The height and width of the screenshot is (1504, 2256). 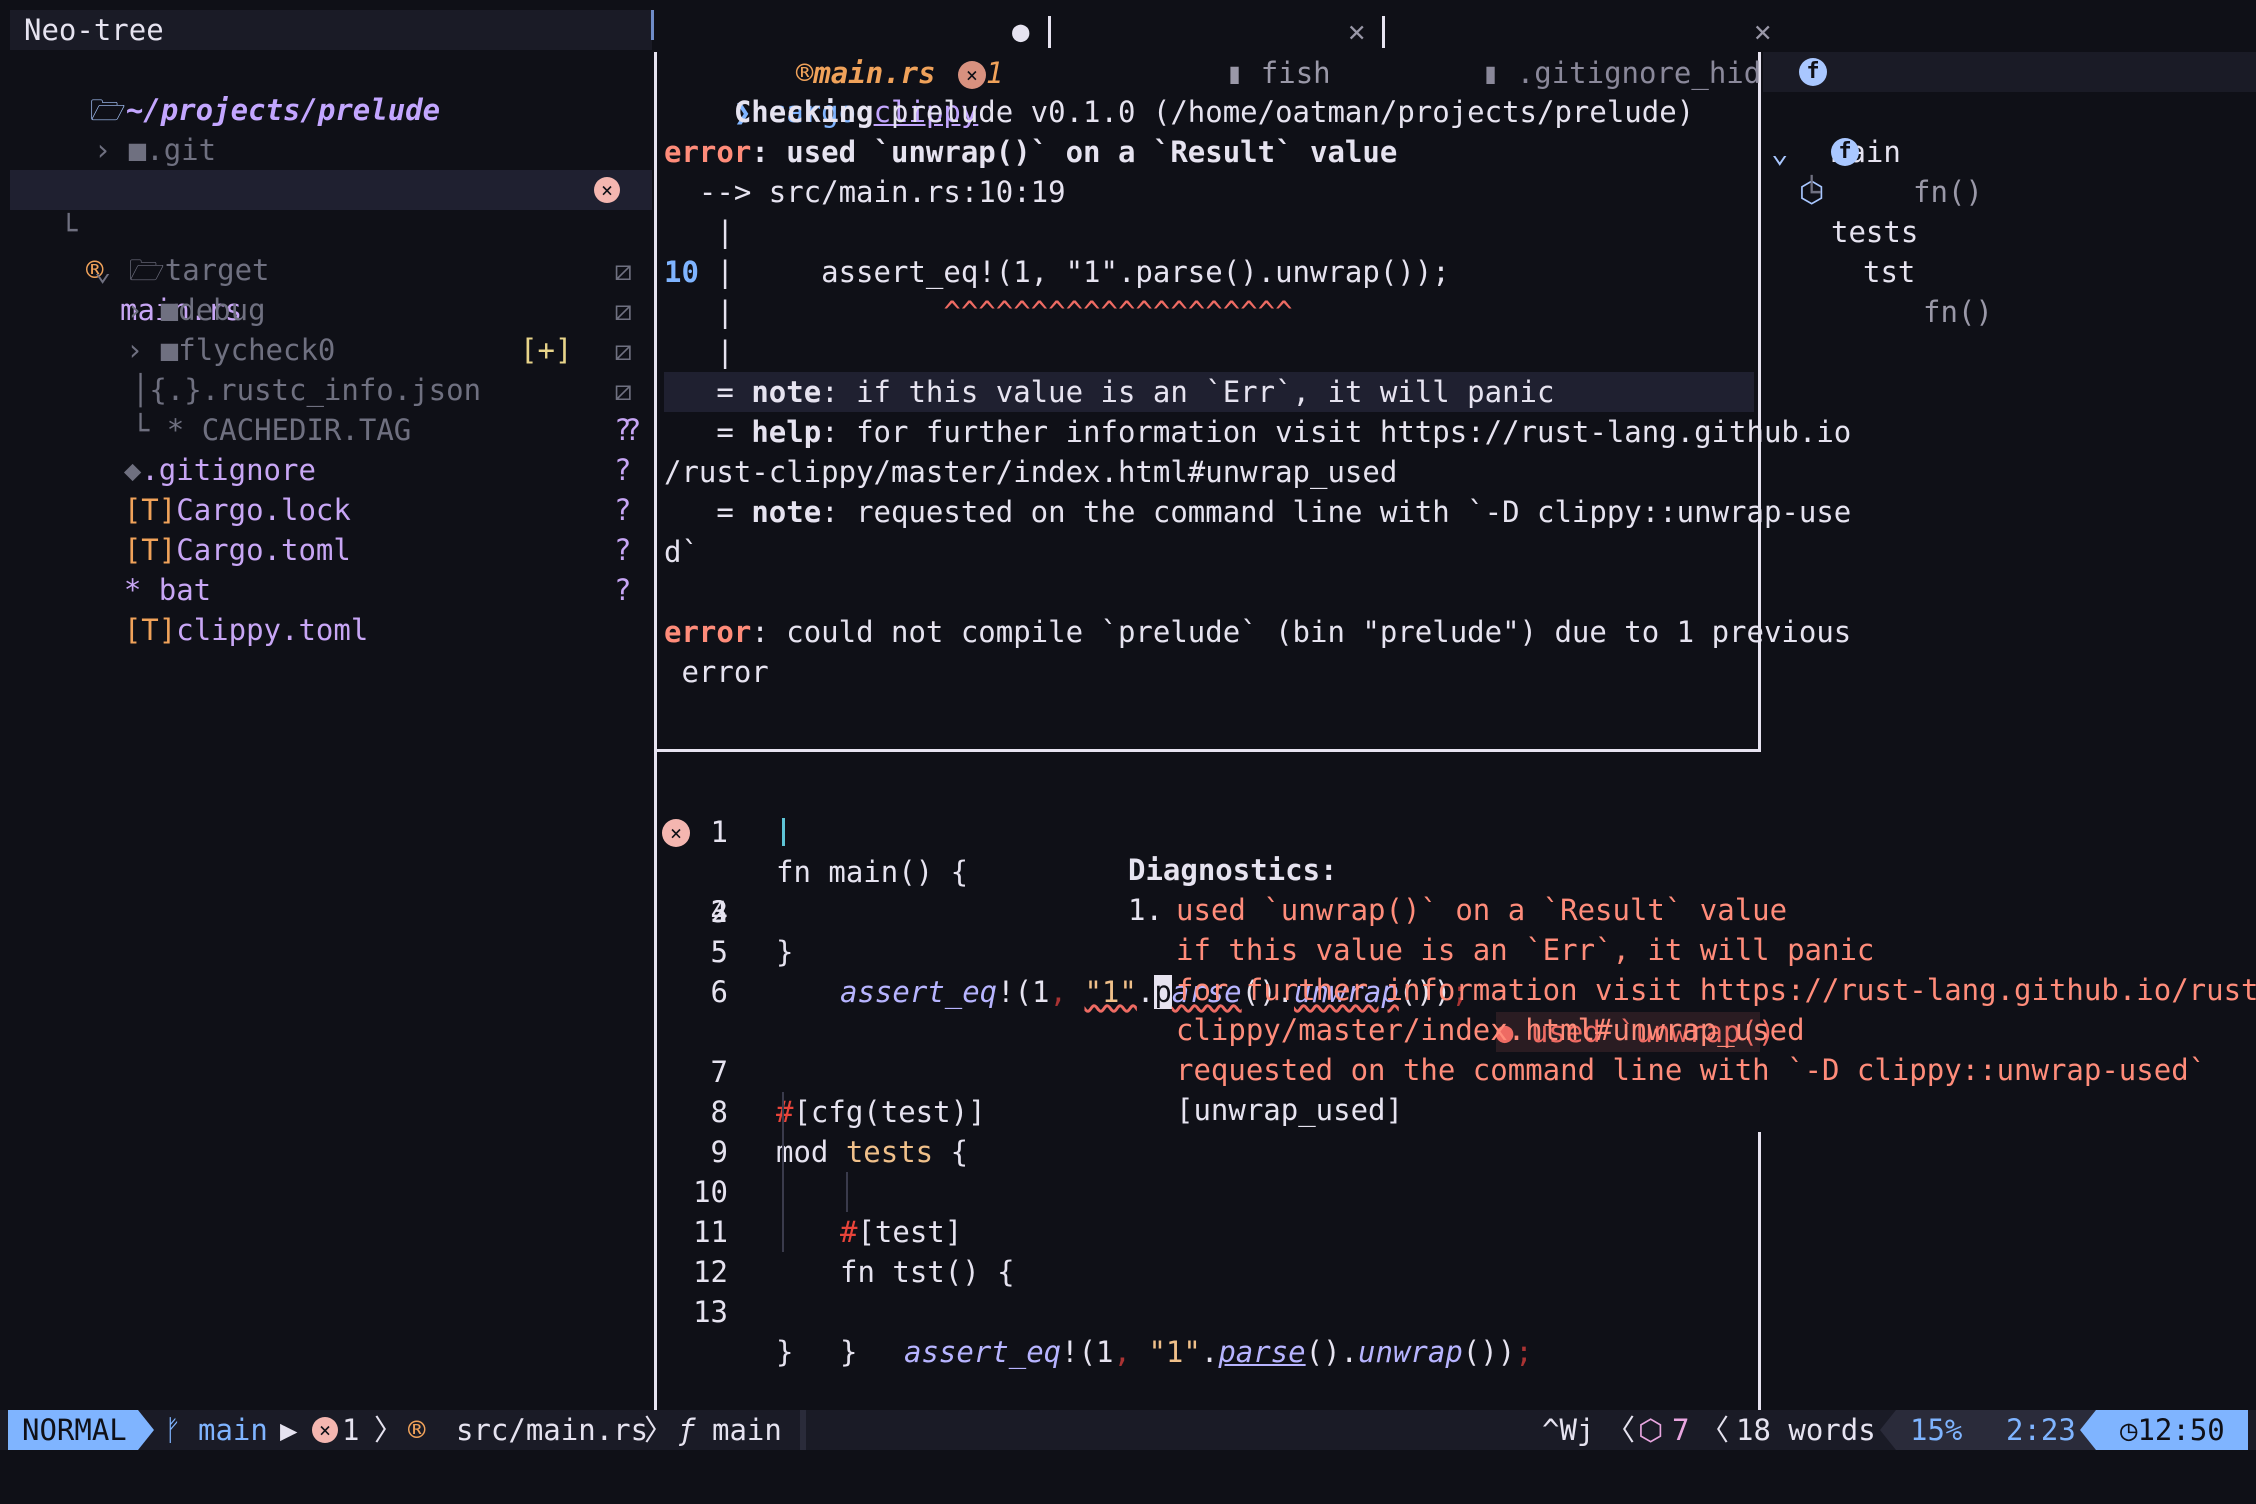 I want to click on clock-icon: ◷, so click(x=2129, y=1430).